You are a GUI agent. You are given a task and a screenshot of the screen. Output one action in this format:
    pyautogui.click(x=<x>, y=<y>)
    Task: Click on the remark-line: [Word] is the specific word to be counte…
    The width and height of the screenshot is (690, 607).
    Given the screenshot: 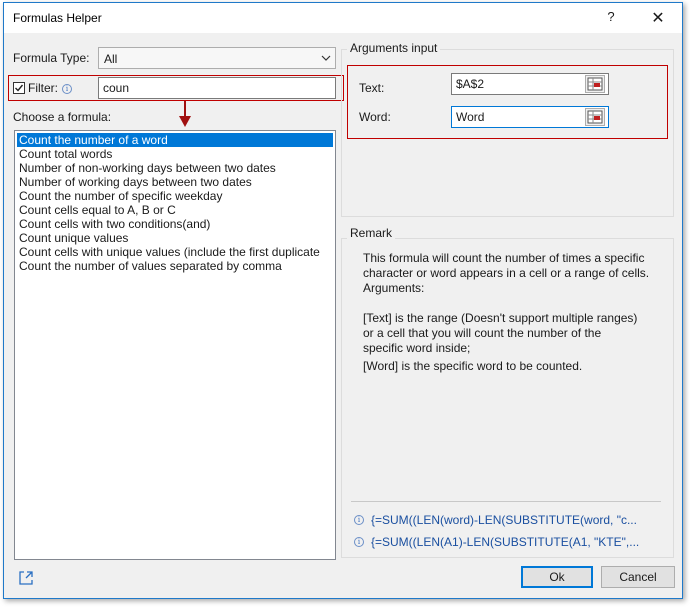 What is the action you would take?
    pyautogui.click(x=473, y=366)
    